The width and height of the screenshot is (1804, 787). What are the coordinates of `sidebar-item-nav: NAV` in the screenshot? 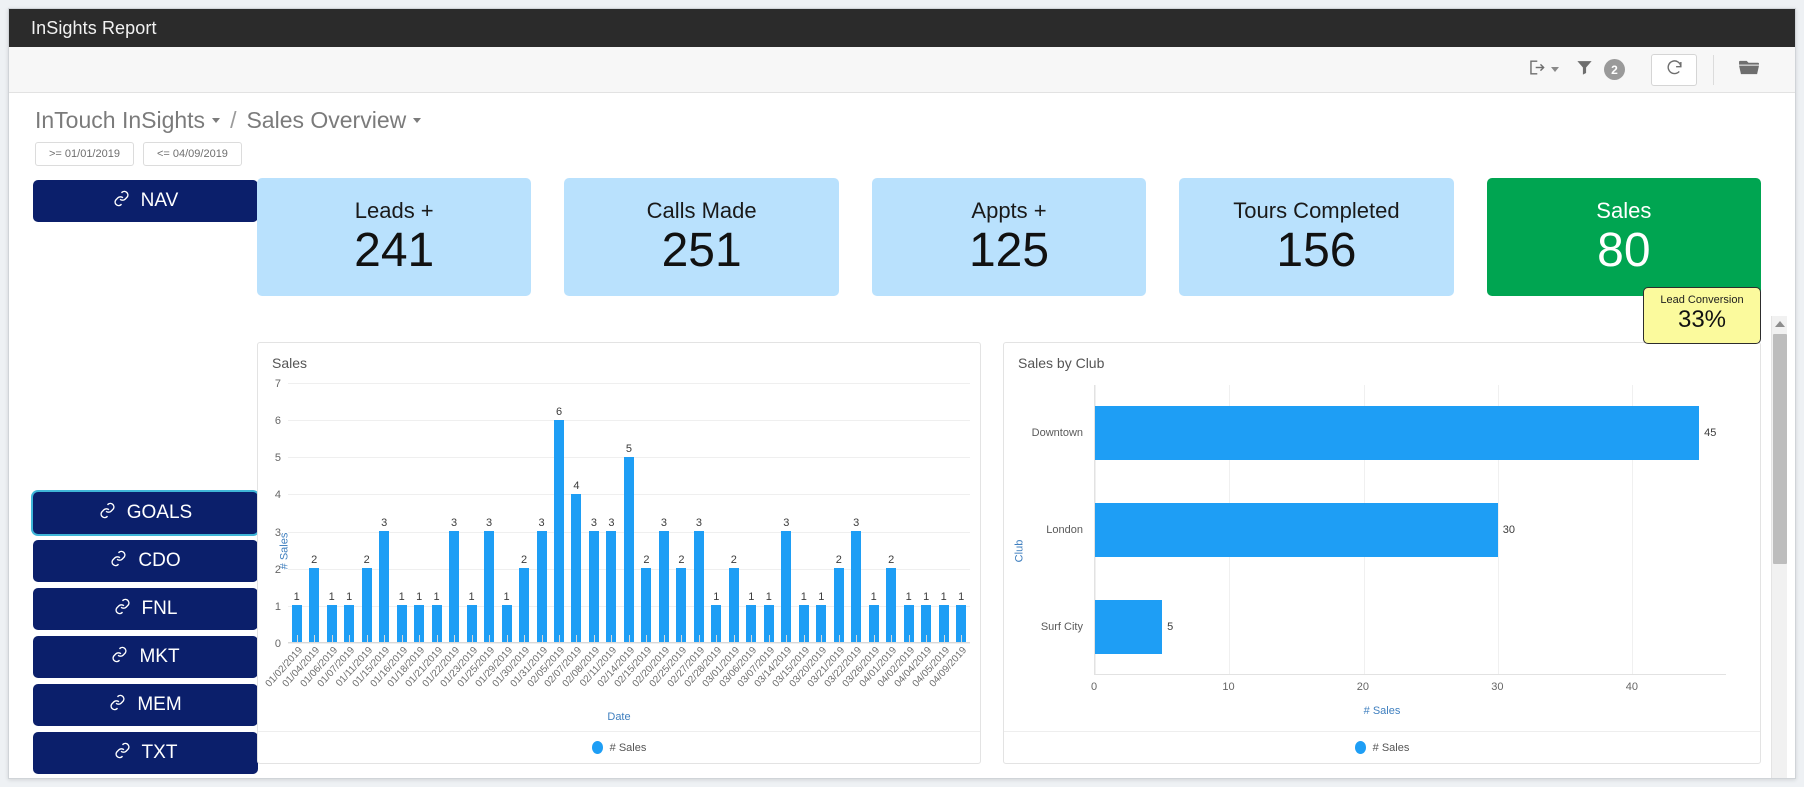 It's located at (145, 201).